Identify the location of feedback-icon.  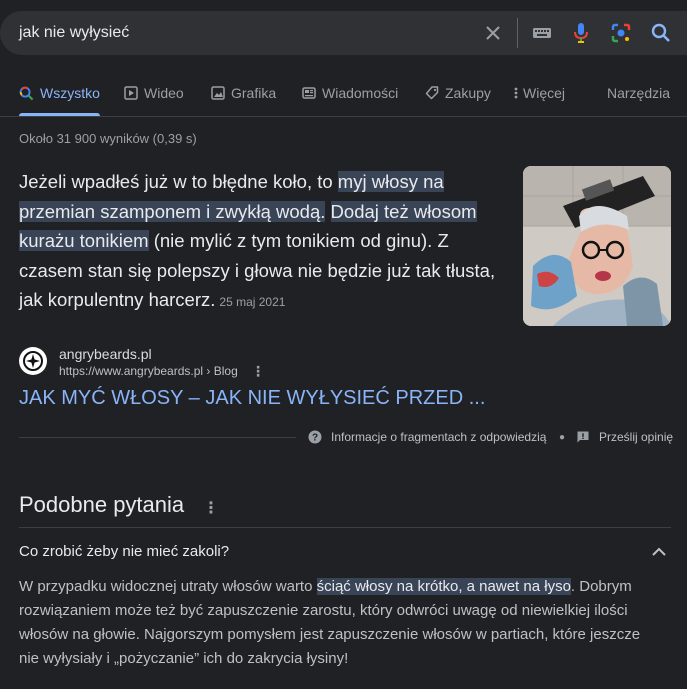
(583, 437).